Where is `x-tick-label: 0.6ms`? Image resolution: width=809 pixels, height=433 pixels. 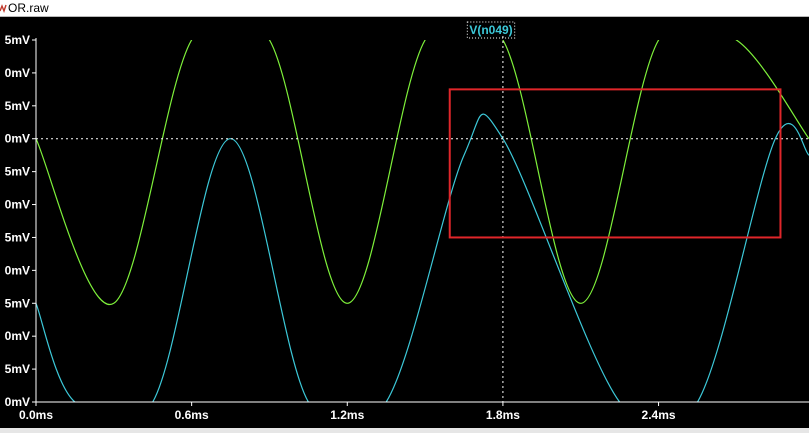
x-tick-label: 0.6ms is located at coordinates (192, 415).